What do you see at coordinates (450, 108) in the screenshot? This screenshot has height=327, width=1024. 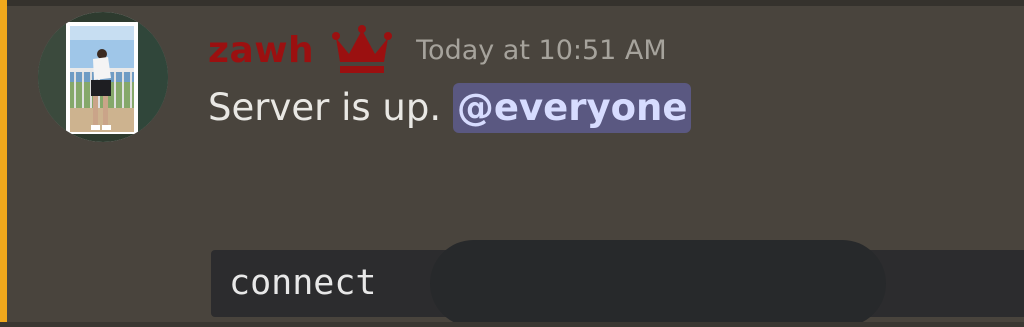 I see `message-content: Server is up. @everyone` at bounding box center [450, 108].